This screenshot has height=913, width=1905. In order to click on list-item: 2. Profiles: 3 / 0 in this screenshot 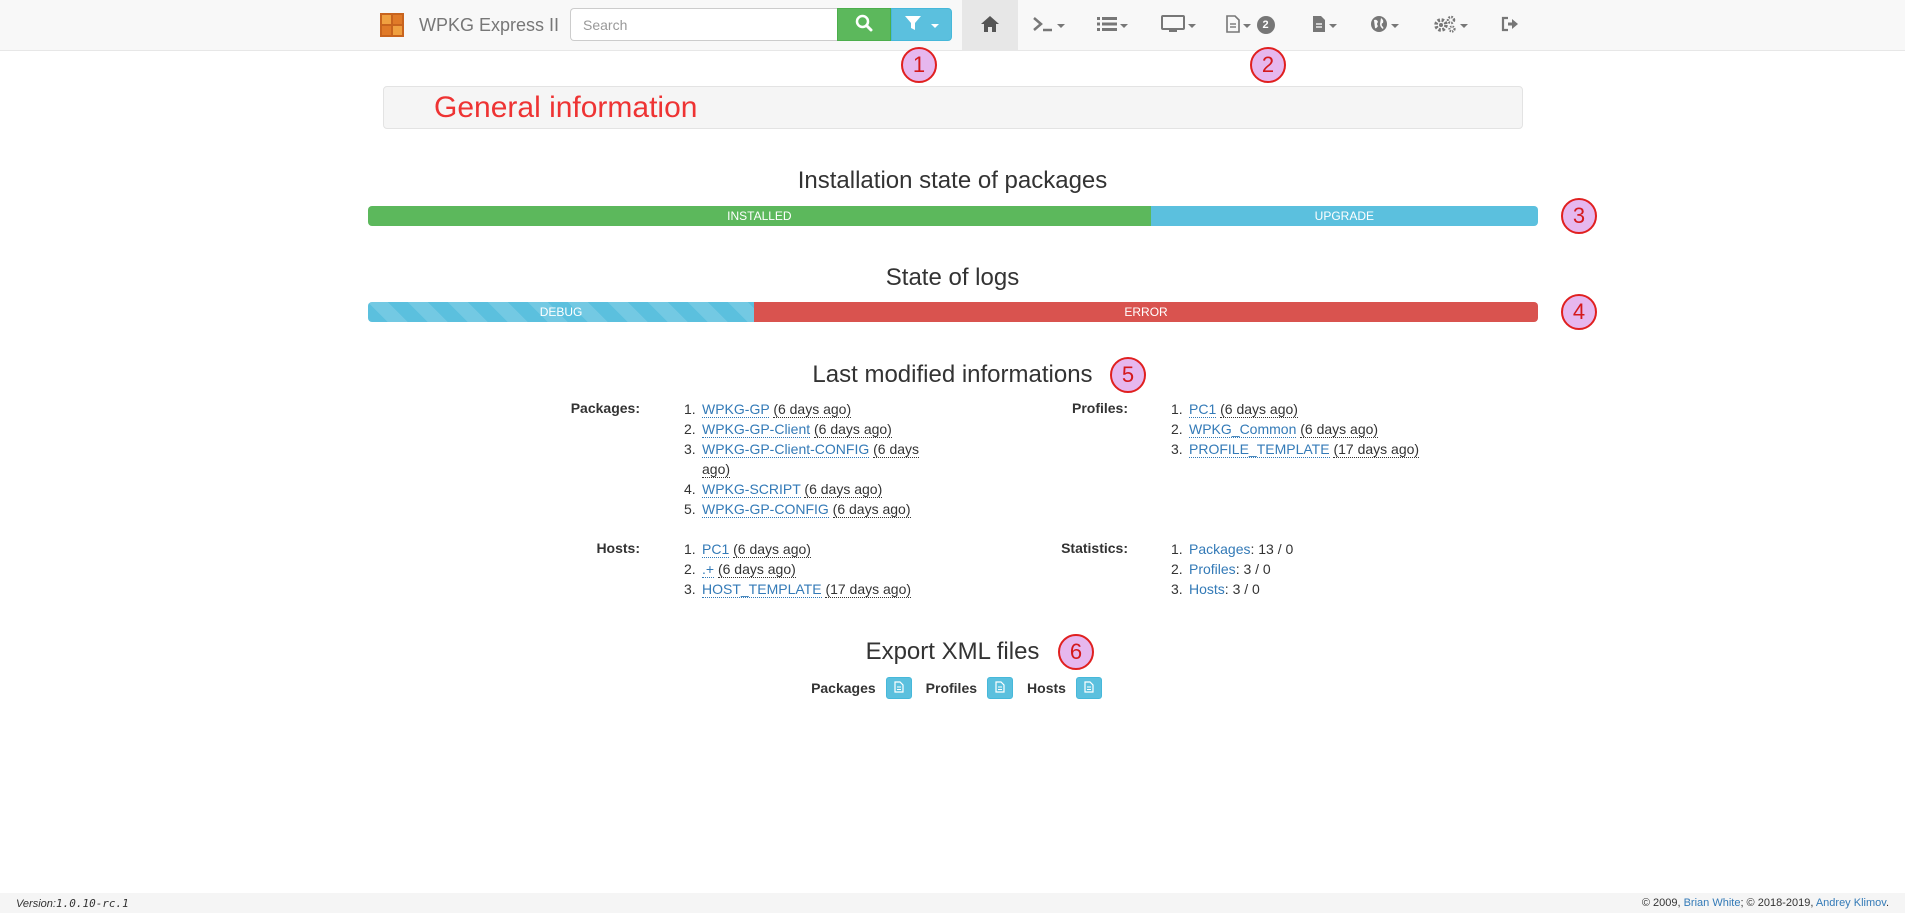, I will do `click(1221, 569)`.